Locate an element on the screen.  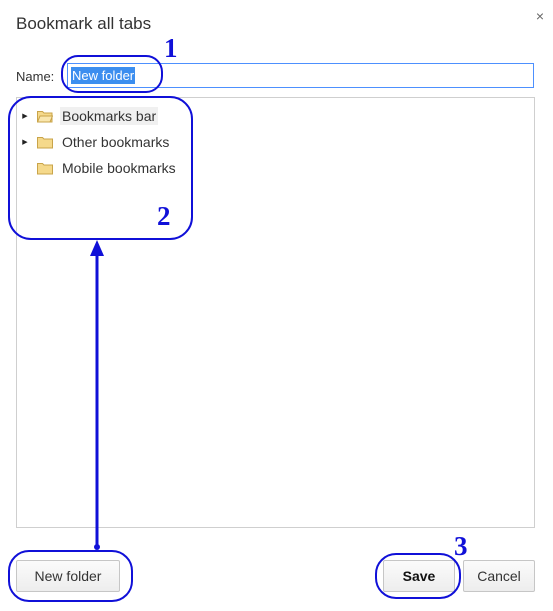
name-label: Name: is located at coordinates (35, 76).